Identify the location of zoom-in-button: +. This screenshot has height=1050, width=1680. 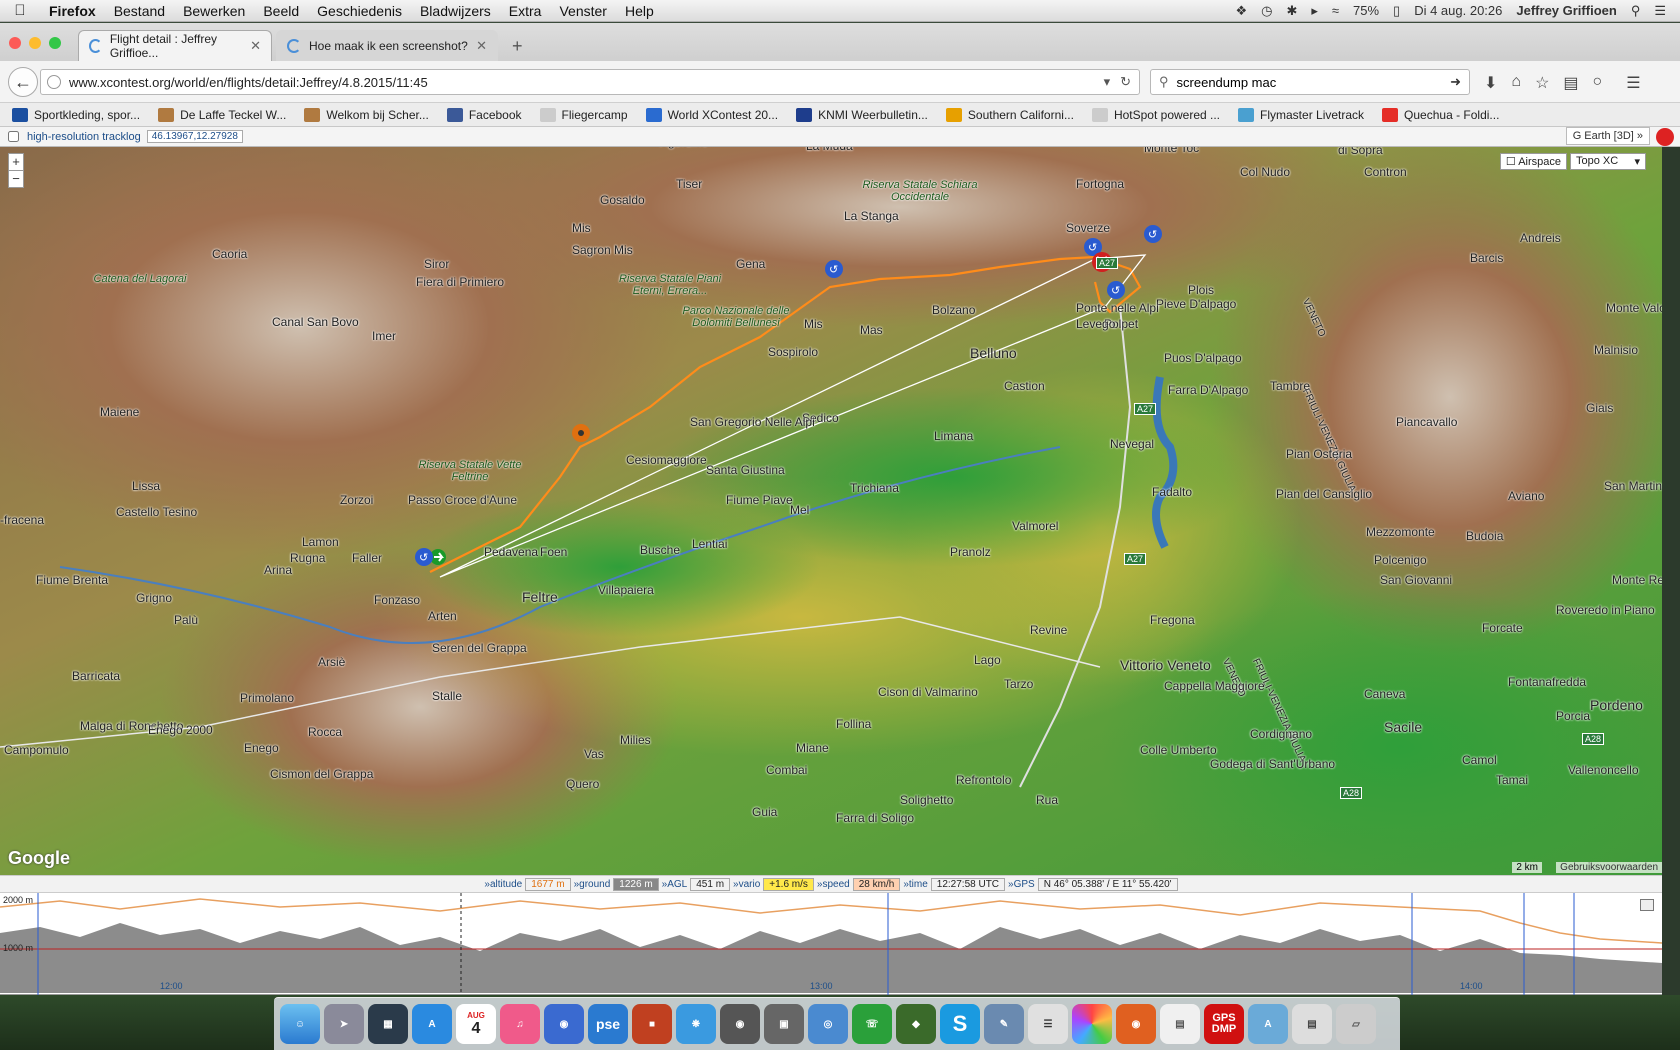
(16, 162).